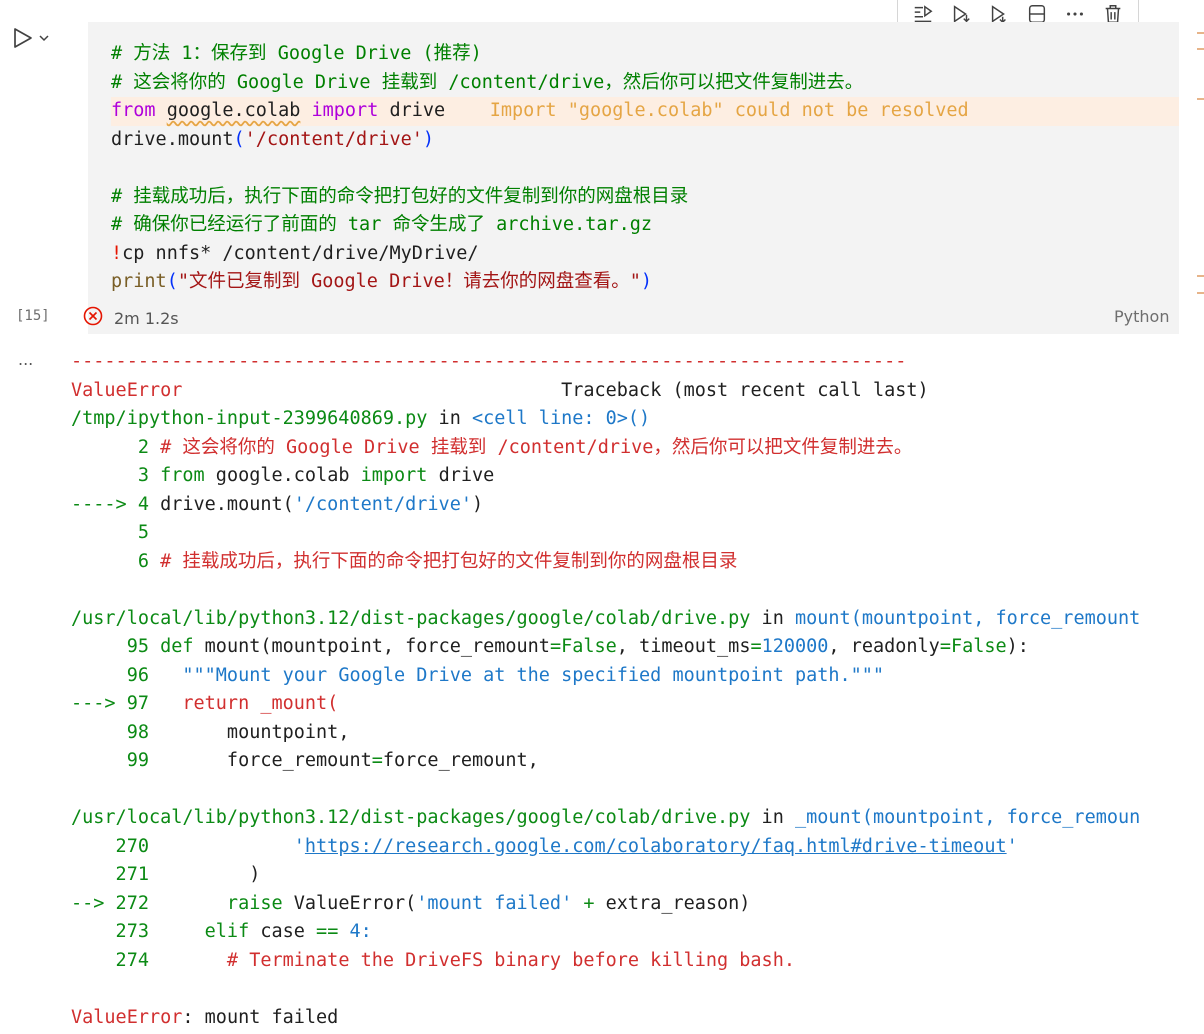  What do you see at coordinates (117, 253) in the screenshot?
I see `shell-bang: !` at bounding box center [117, 253].